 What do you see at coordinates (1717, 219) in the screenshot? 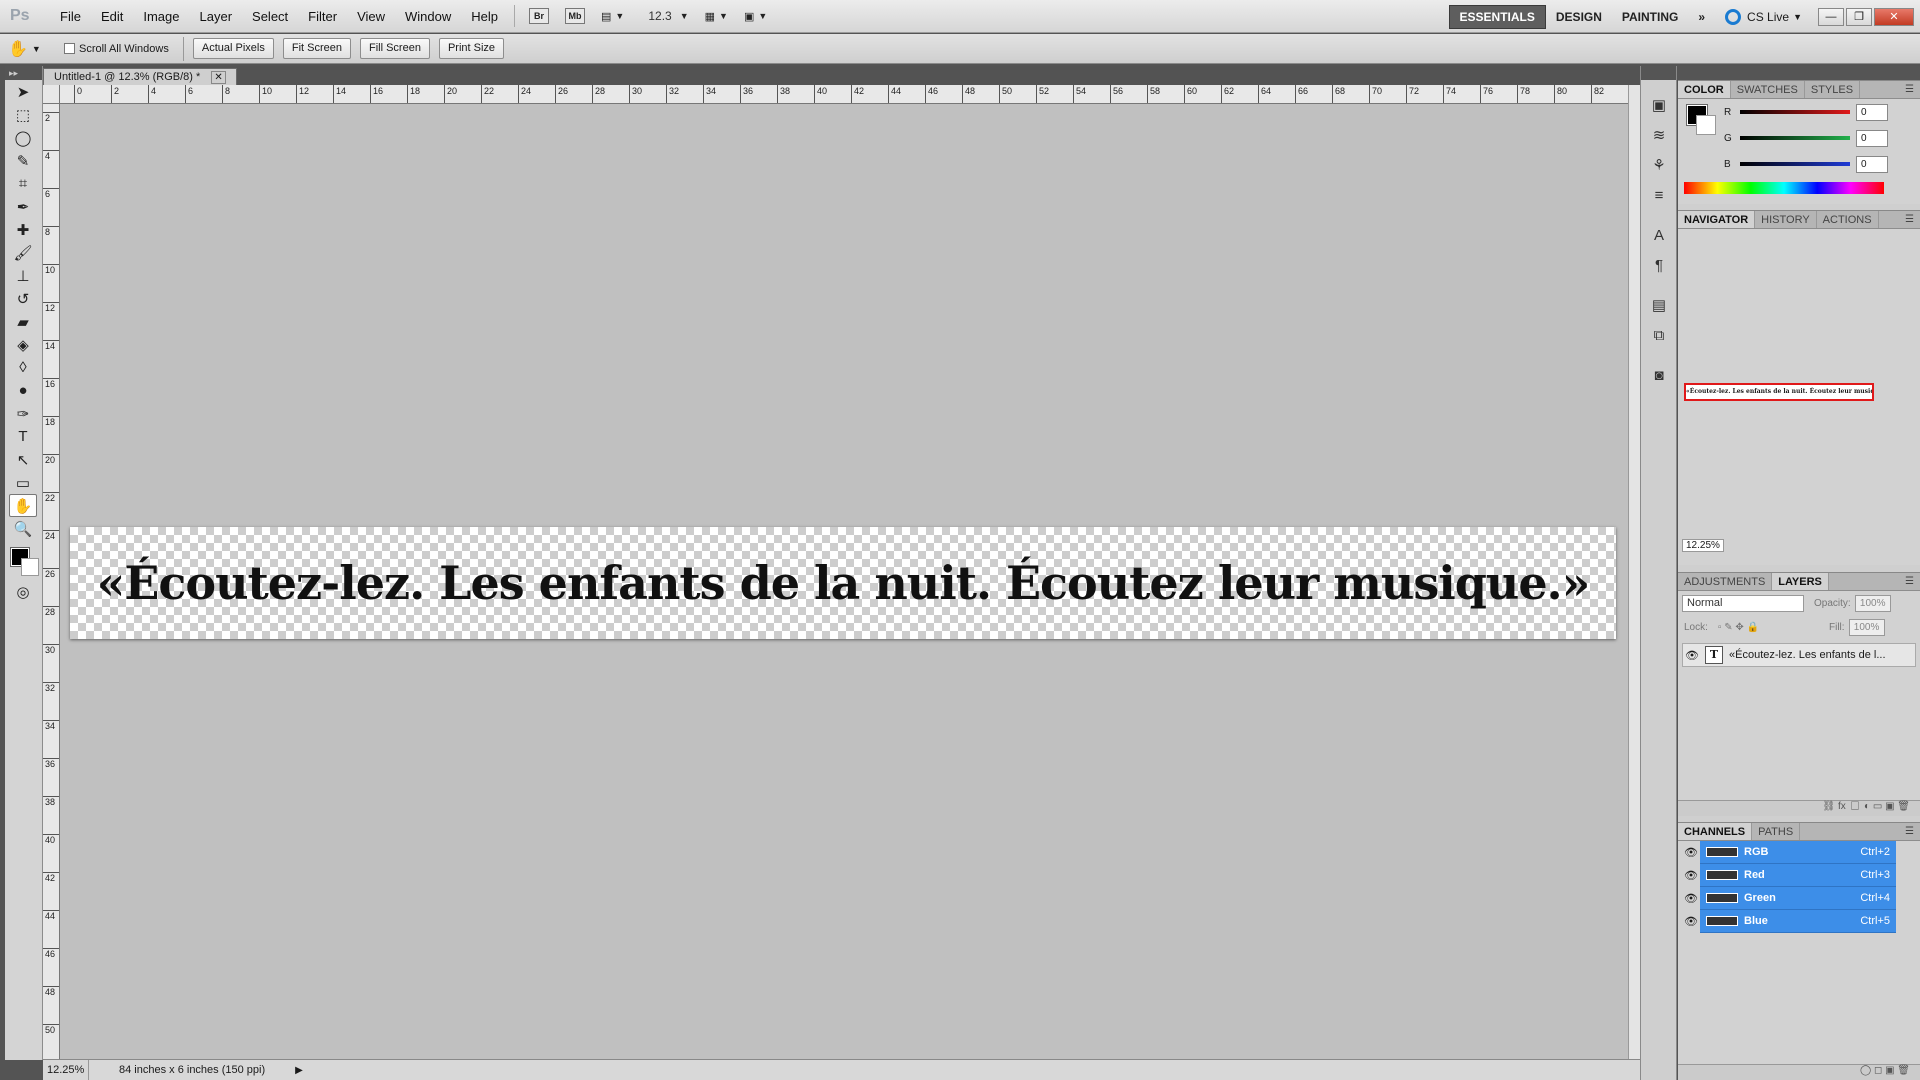
I see `tab-navigator: NAVIGATOR` at bounding box center [1717, 219].